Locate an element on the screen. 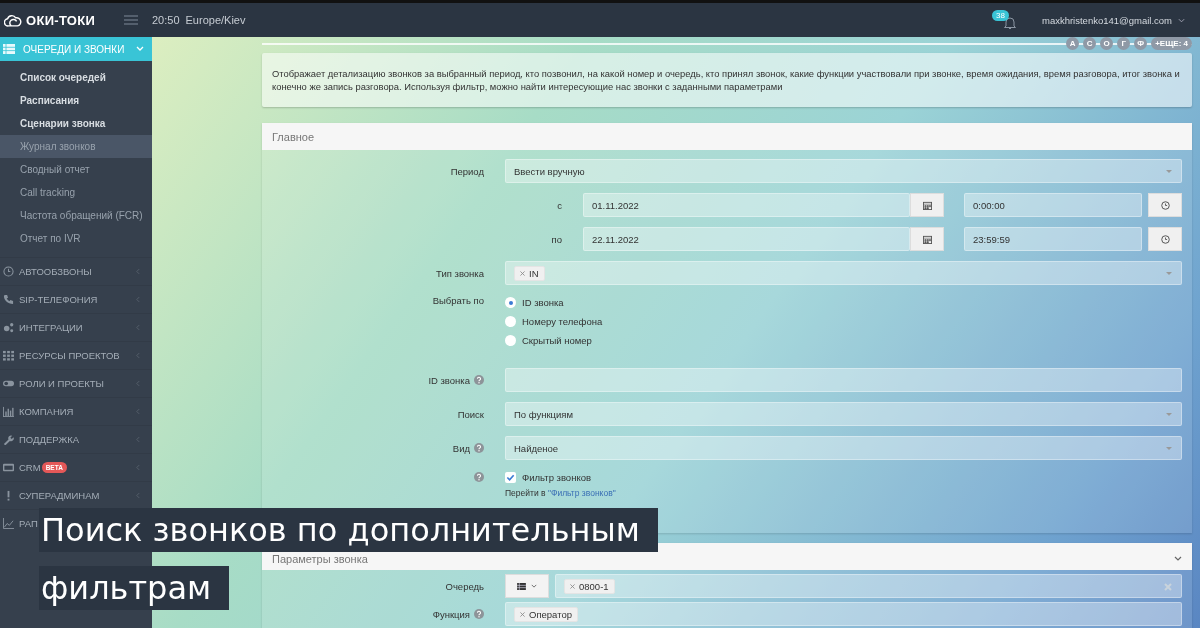  search-select: По функциям is located at coordinates (843, 414).